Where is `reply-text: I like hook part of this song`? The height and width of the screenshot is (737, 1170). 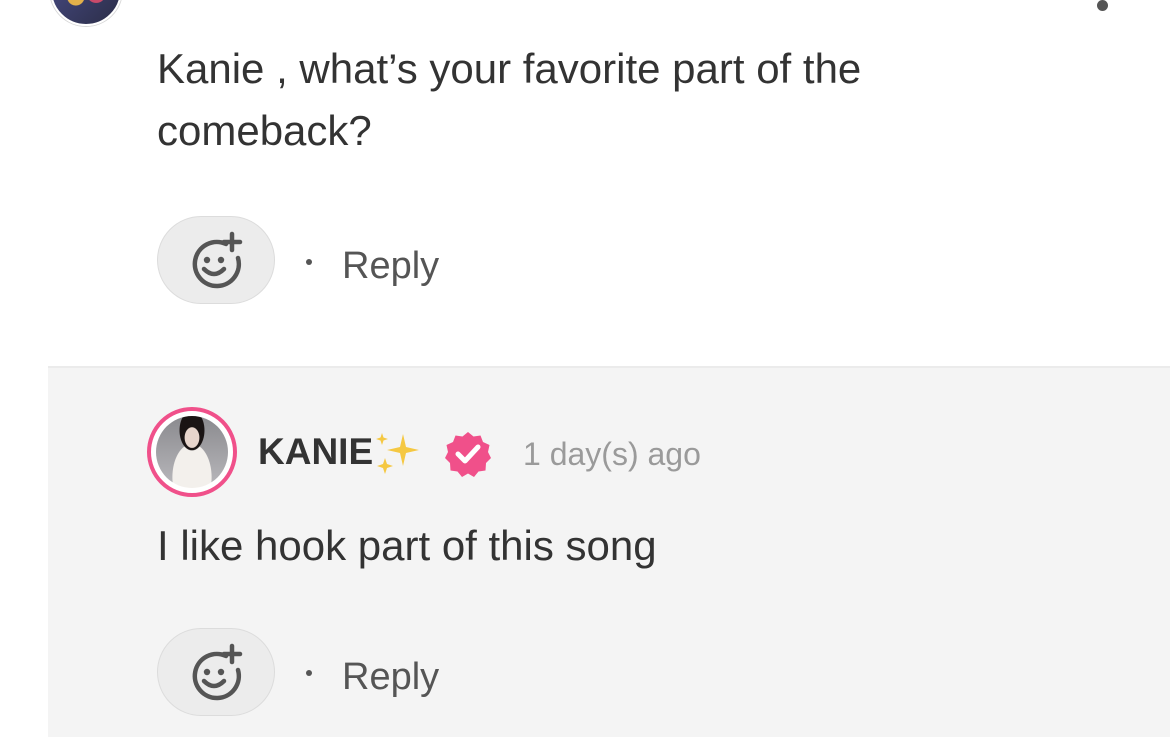 reply-text: I like hook part of this song is located at coordinates (407, 545).